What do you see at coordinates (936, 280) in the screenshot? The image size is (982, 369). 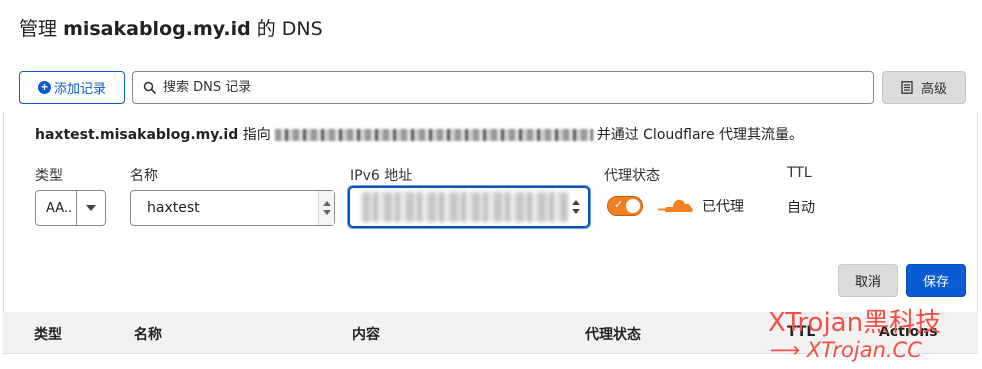 I see `save-button: 保存` at bounding box center [936, 280].